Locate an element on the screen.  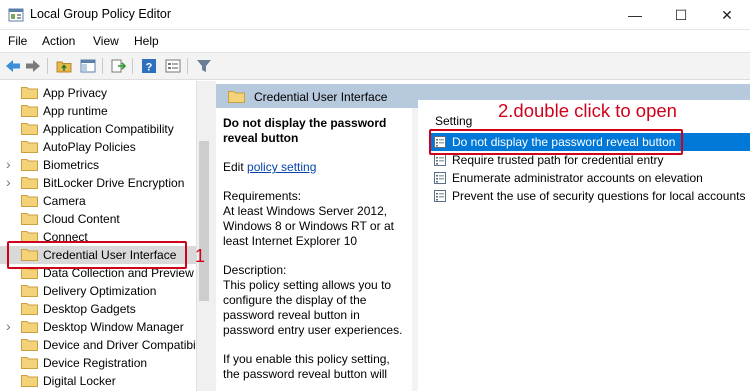
tree-item-label: BitLocker Drive Encryption is located at coordinates (114, 183).